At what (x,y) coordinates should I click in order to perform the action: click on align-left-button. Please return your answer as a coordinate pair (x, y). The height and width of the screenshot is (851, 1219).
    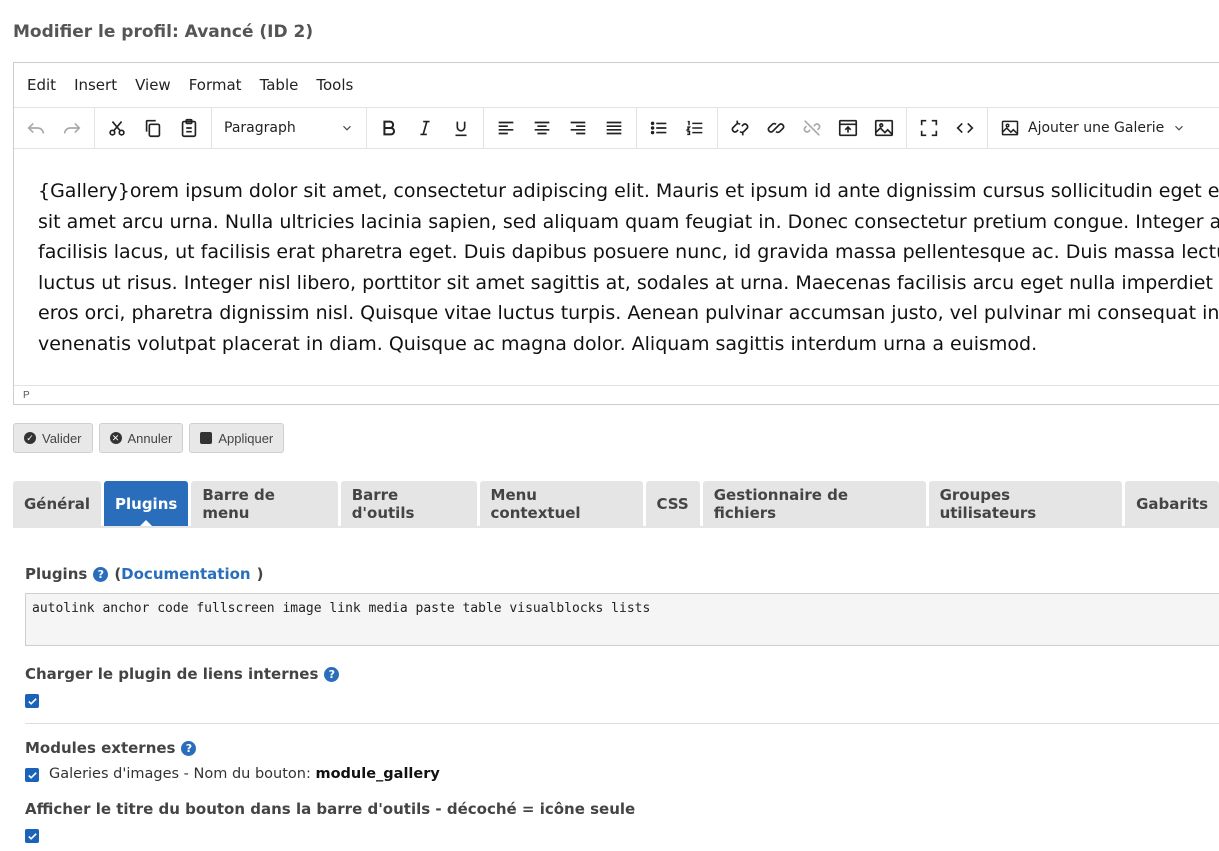
    Looking at the image, I should click on (506, 128).